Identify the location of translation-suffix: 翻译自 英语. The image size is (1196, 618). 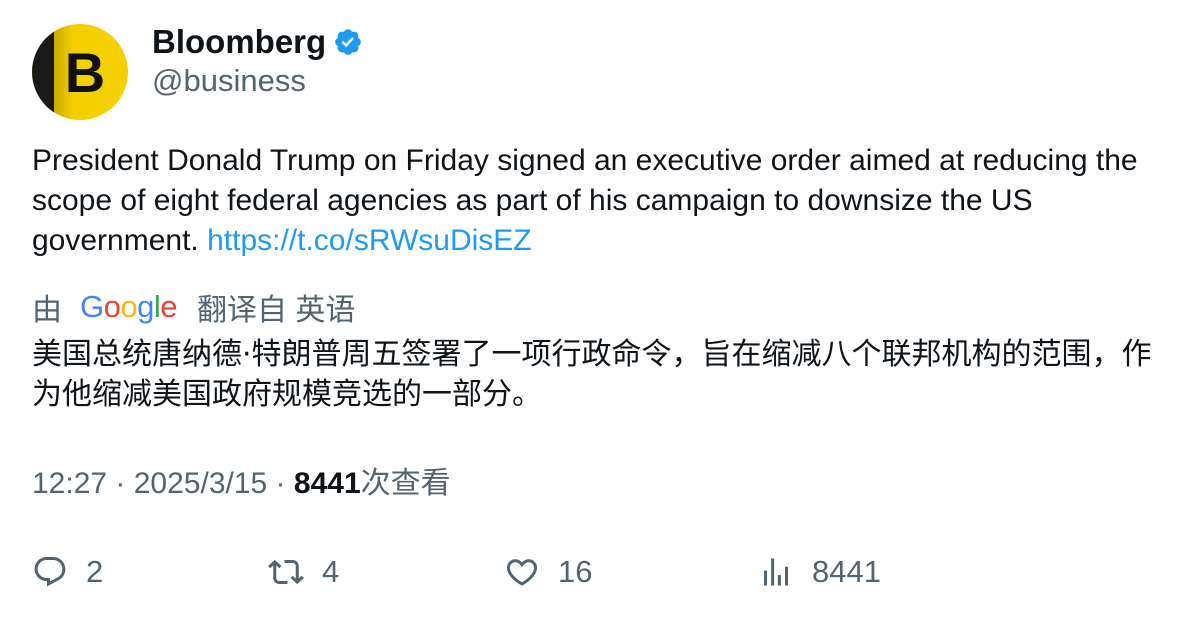
(276, 307).